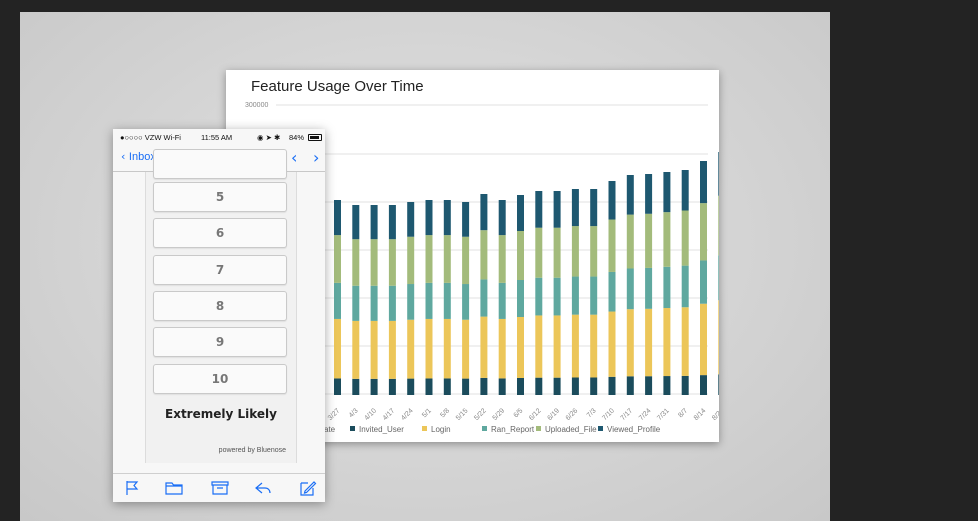  What do you see at coordinates (535, 414) in the screenshot?
I see `x-tick-6/12: 6/12` at bounding box center [535, 414].